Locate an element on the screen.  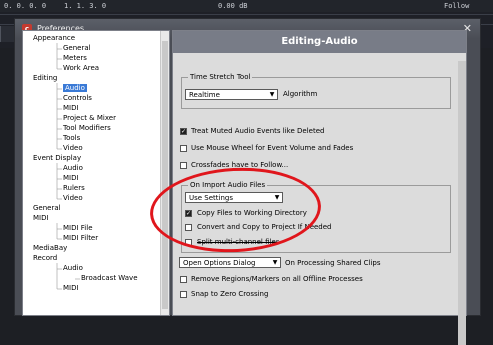
tree-item-label: Meters is located at coordinates (75, 58).